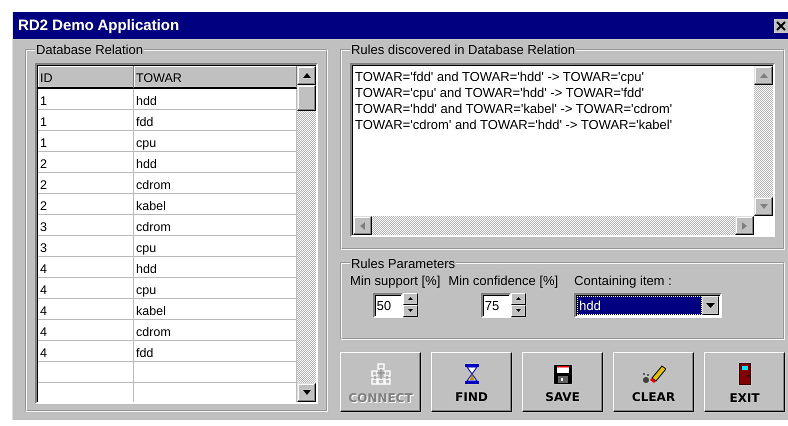  What do you see at coordinates (380, 374) in the screenshot?
I see `network-icon` at bounding box center [380, 374].